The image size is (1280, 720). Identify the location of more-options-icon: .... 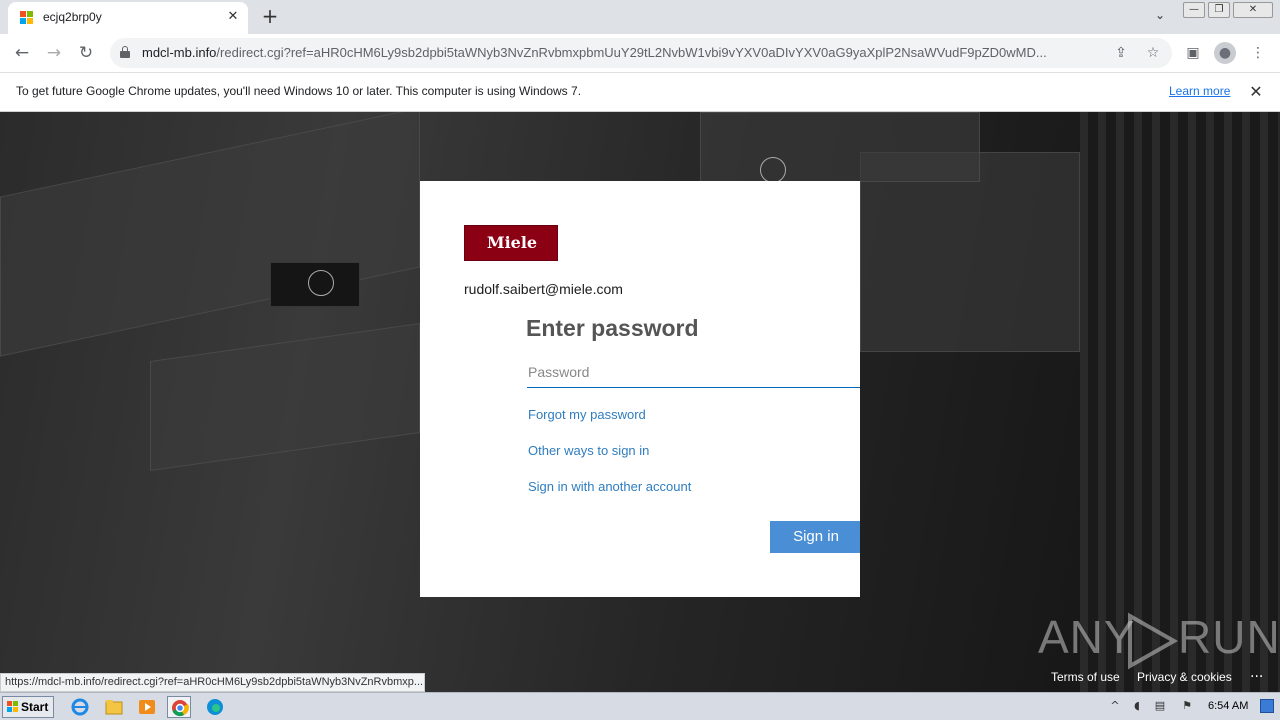
(1256, 673).